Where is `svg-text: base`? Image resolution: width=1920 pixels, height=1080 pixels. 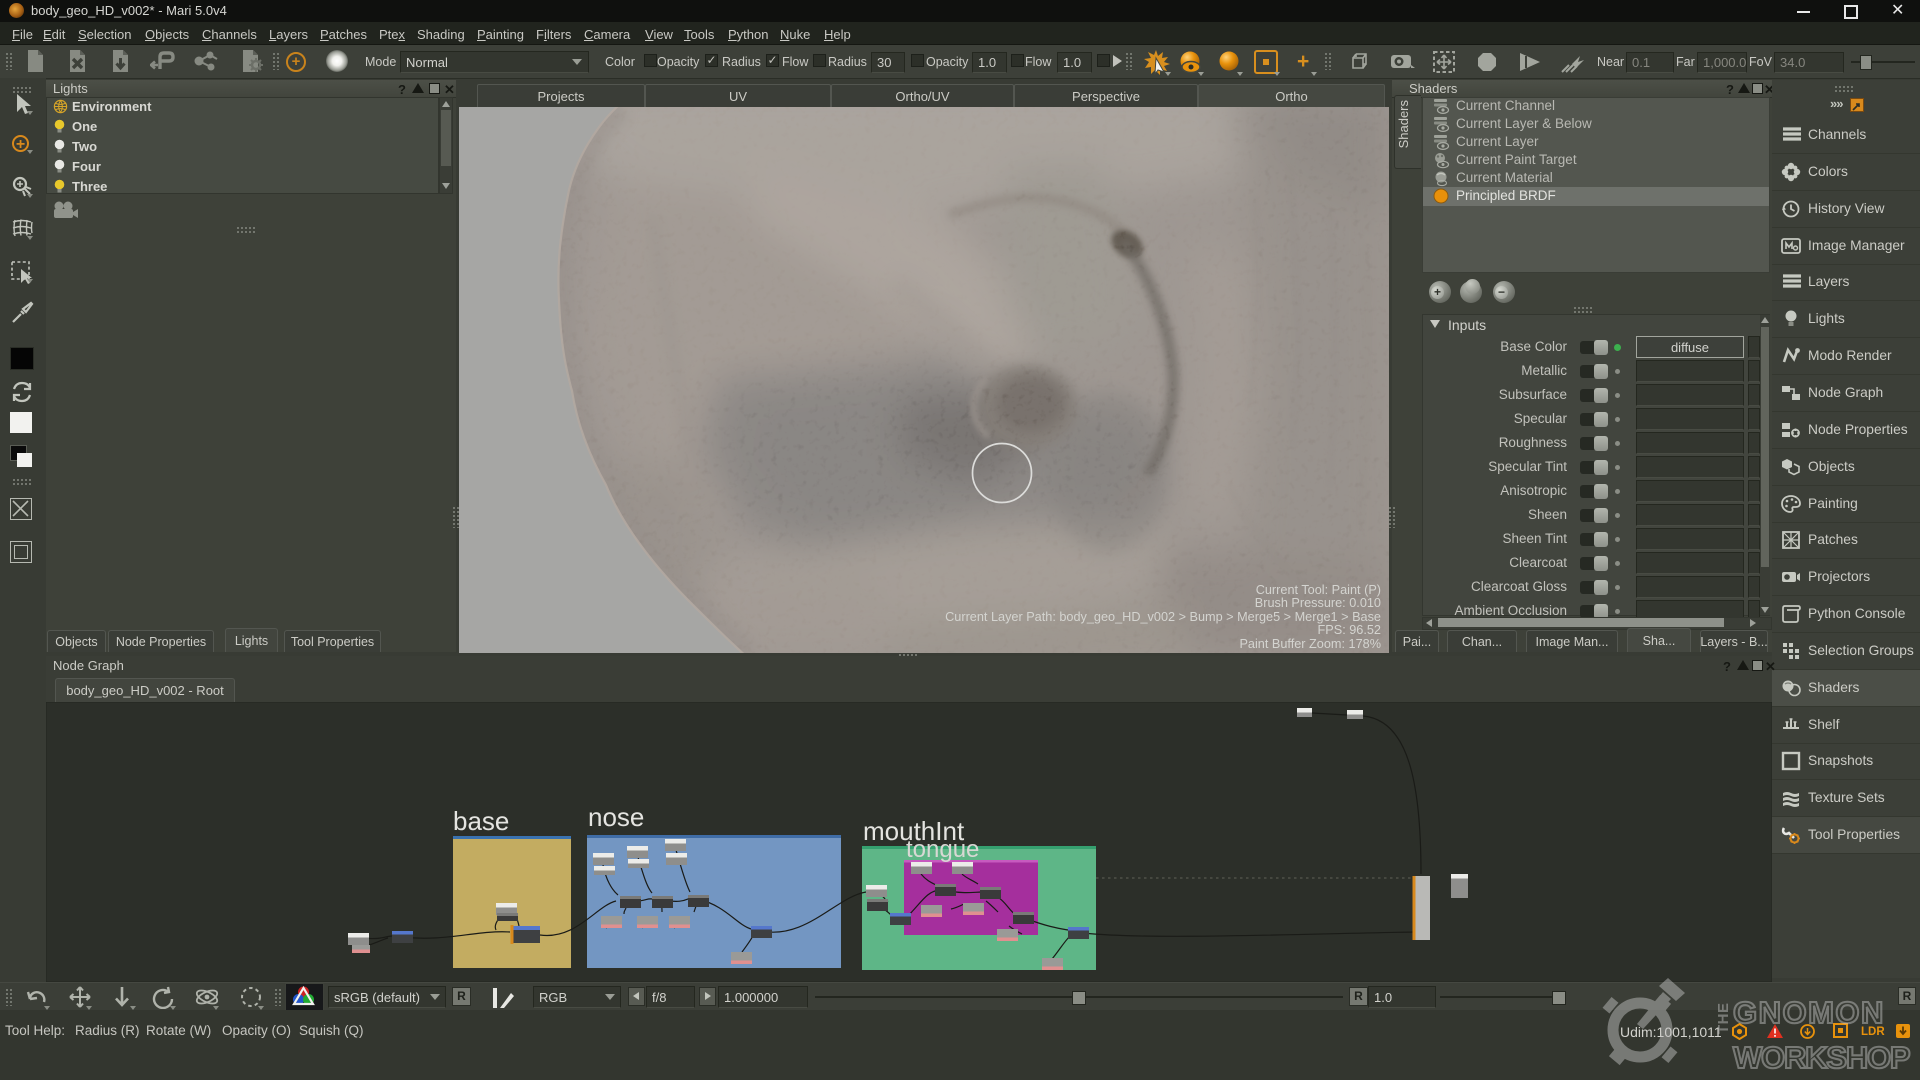
svg-text: base is located at coordinates (481, 821).